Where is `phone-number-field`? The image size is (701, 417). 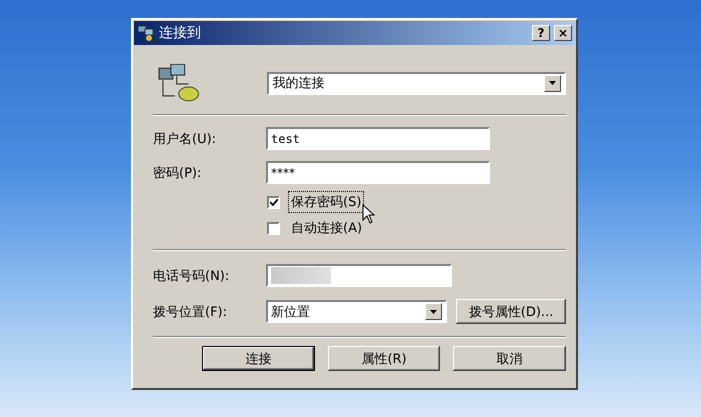 phone-number-field is located at coordinates (359, 275).